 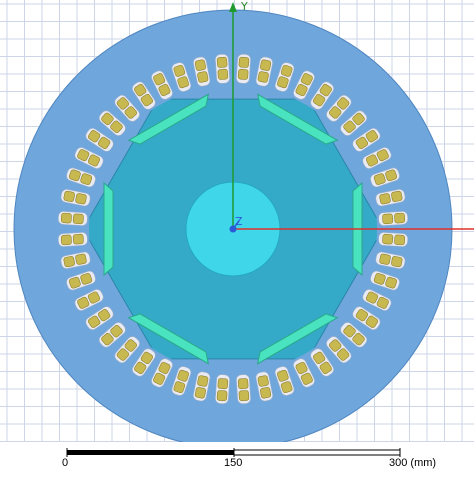 I want to click on magnet, so click(x=108, y=229).